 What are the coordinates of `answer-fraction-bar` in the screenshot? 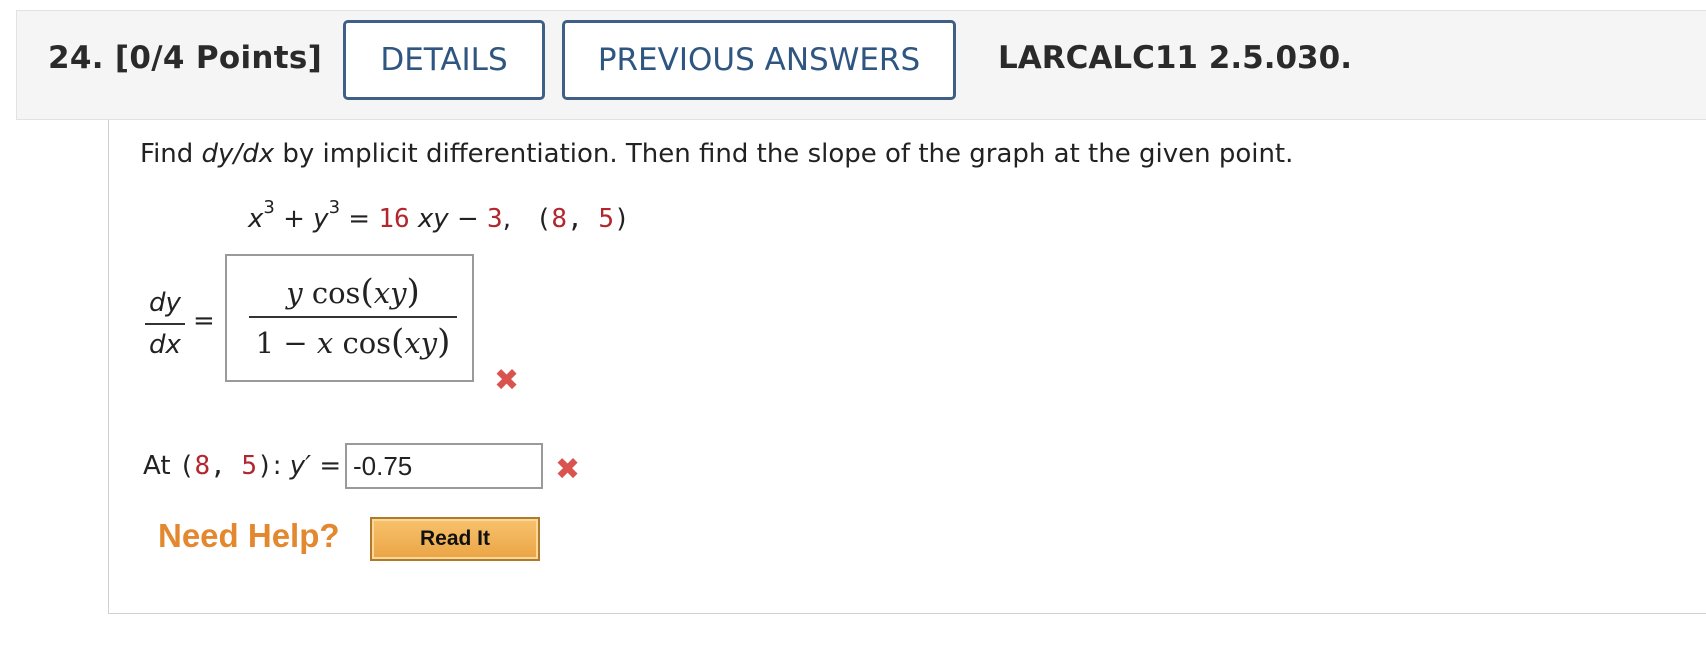 It's located at (353, 317).